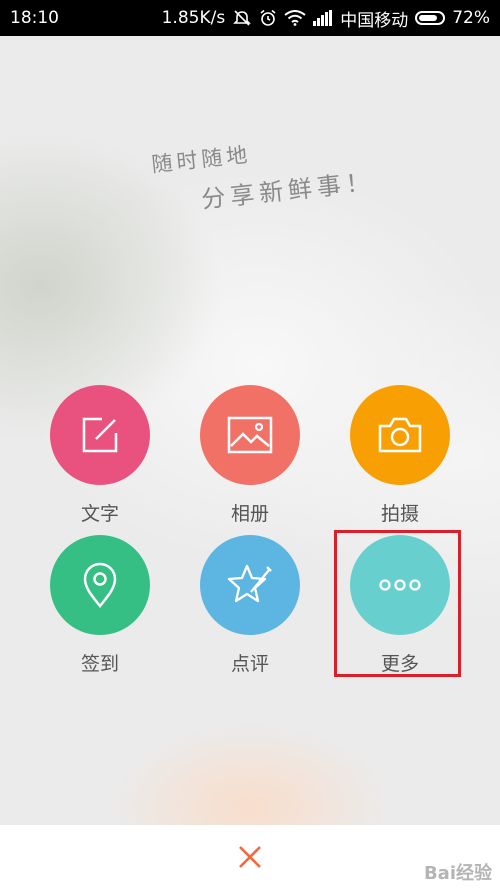 The height and width of the screenshot is (889, 500). Describe the element at coordinates (457, 873) in the screenshot. I see `baidu-watermark: Bai经验` at that location.